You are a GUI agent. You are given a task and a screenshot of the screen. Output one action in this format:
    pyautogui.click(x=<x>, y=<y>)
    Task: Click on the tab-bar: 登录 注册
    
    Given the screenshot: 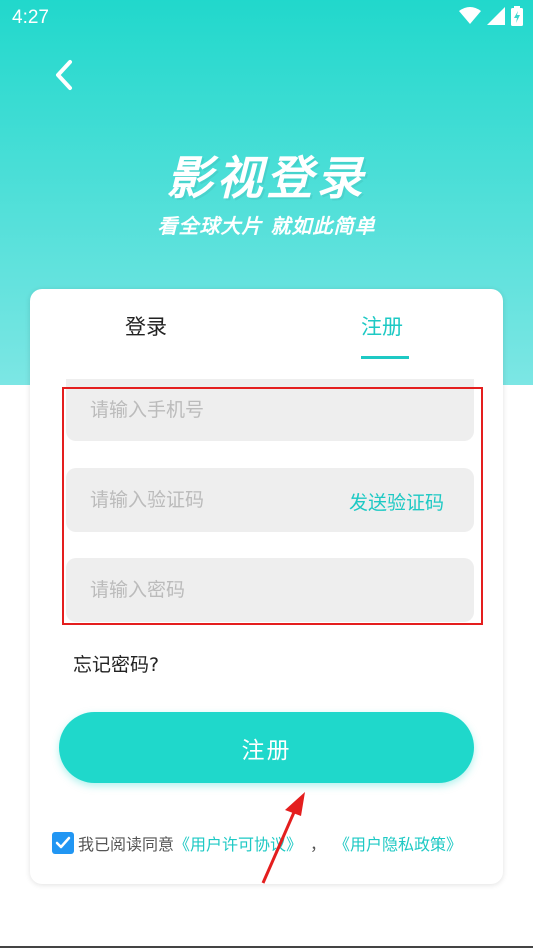 What is the action you would take?
    pyautogui.click(x=266, y=325)
    